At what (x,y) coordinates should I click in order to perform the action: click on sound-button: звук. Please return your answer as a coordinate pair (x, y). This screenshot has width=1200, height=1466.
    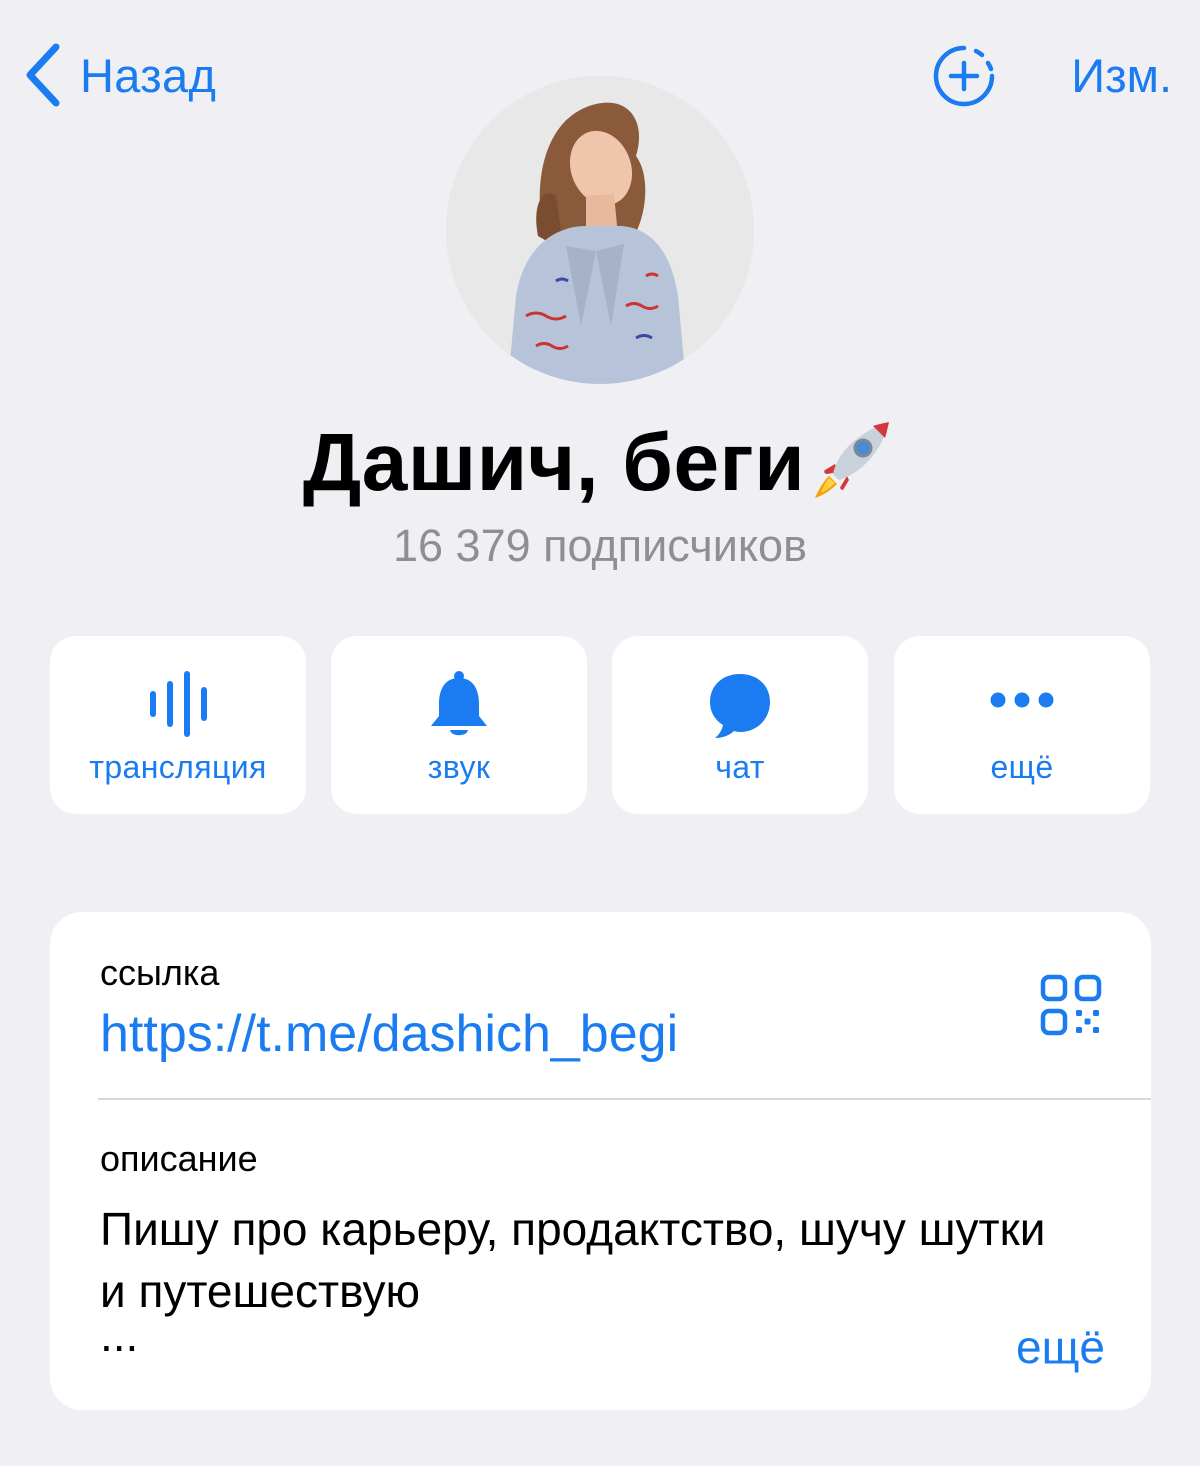
    Looking at the image, I should click on (459, 725).